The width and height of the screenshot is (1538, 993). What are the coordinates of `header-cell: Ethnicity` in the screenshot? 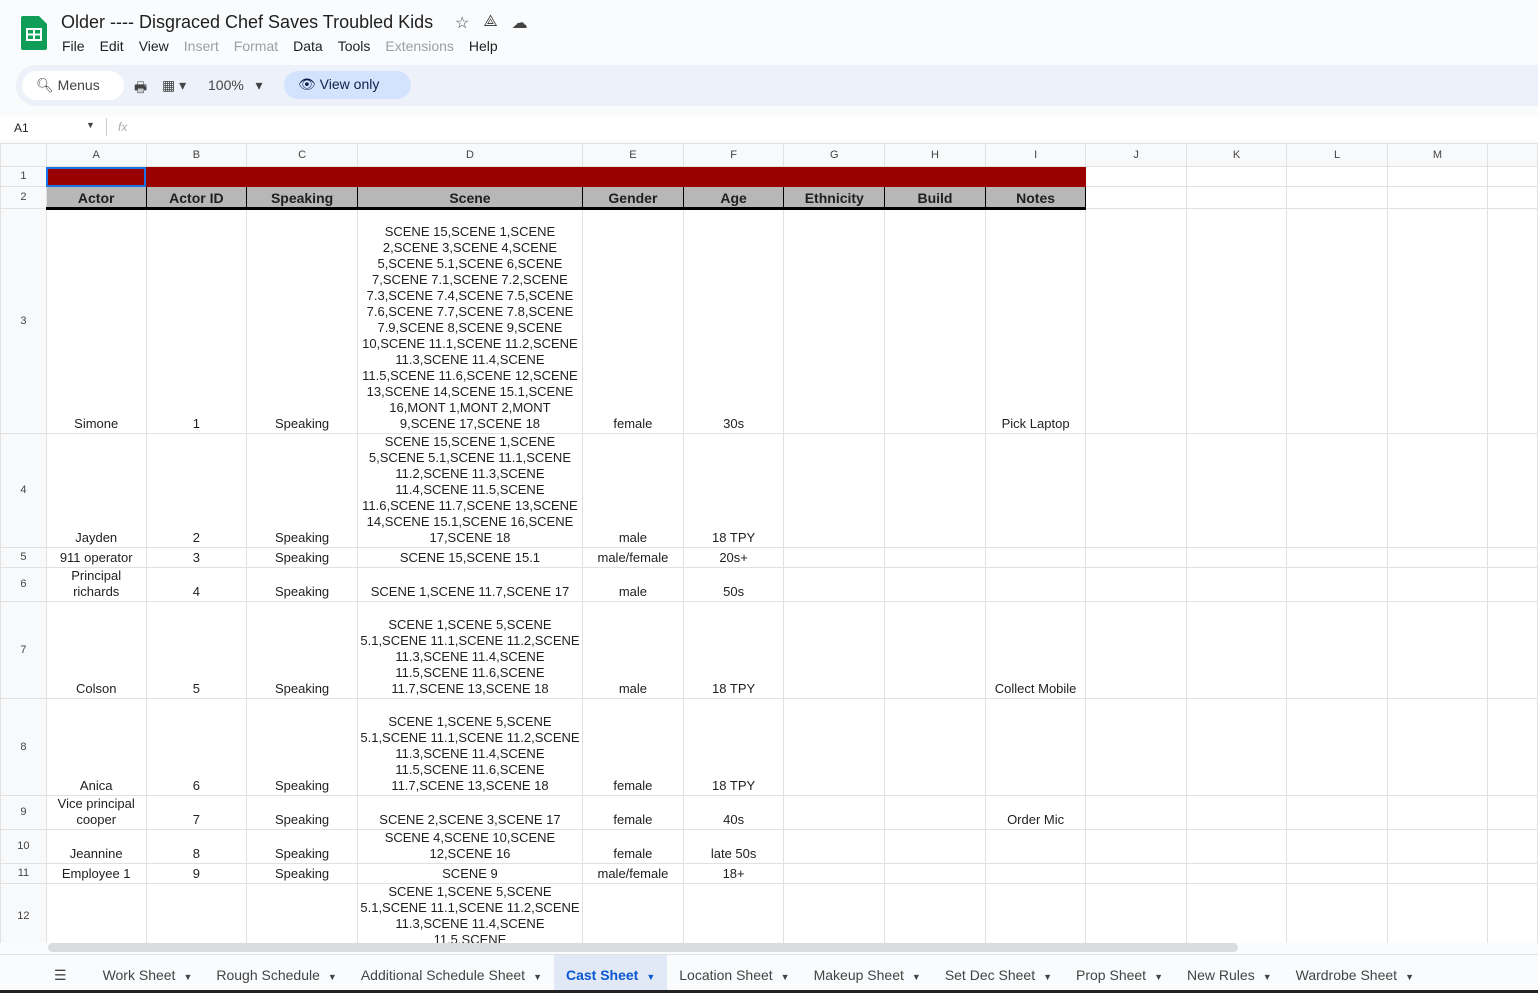 It's located at (834, 198).